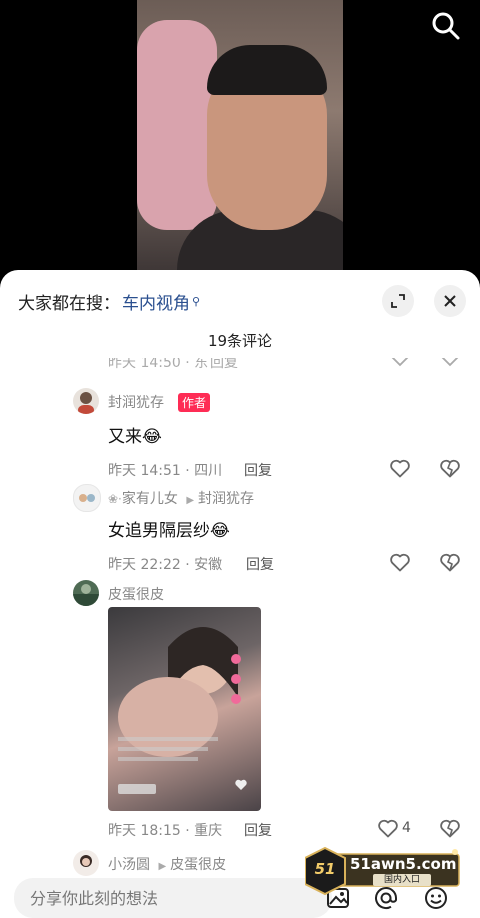  What do you see at coordinates (136, 594) in the screenshot?
I see `comment-author: 皮蛋很皮` at bounding box center [136, 594].